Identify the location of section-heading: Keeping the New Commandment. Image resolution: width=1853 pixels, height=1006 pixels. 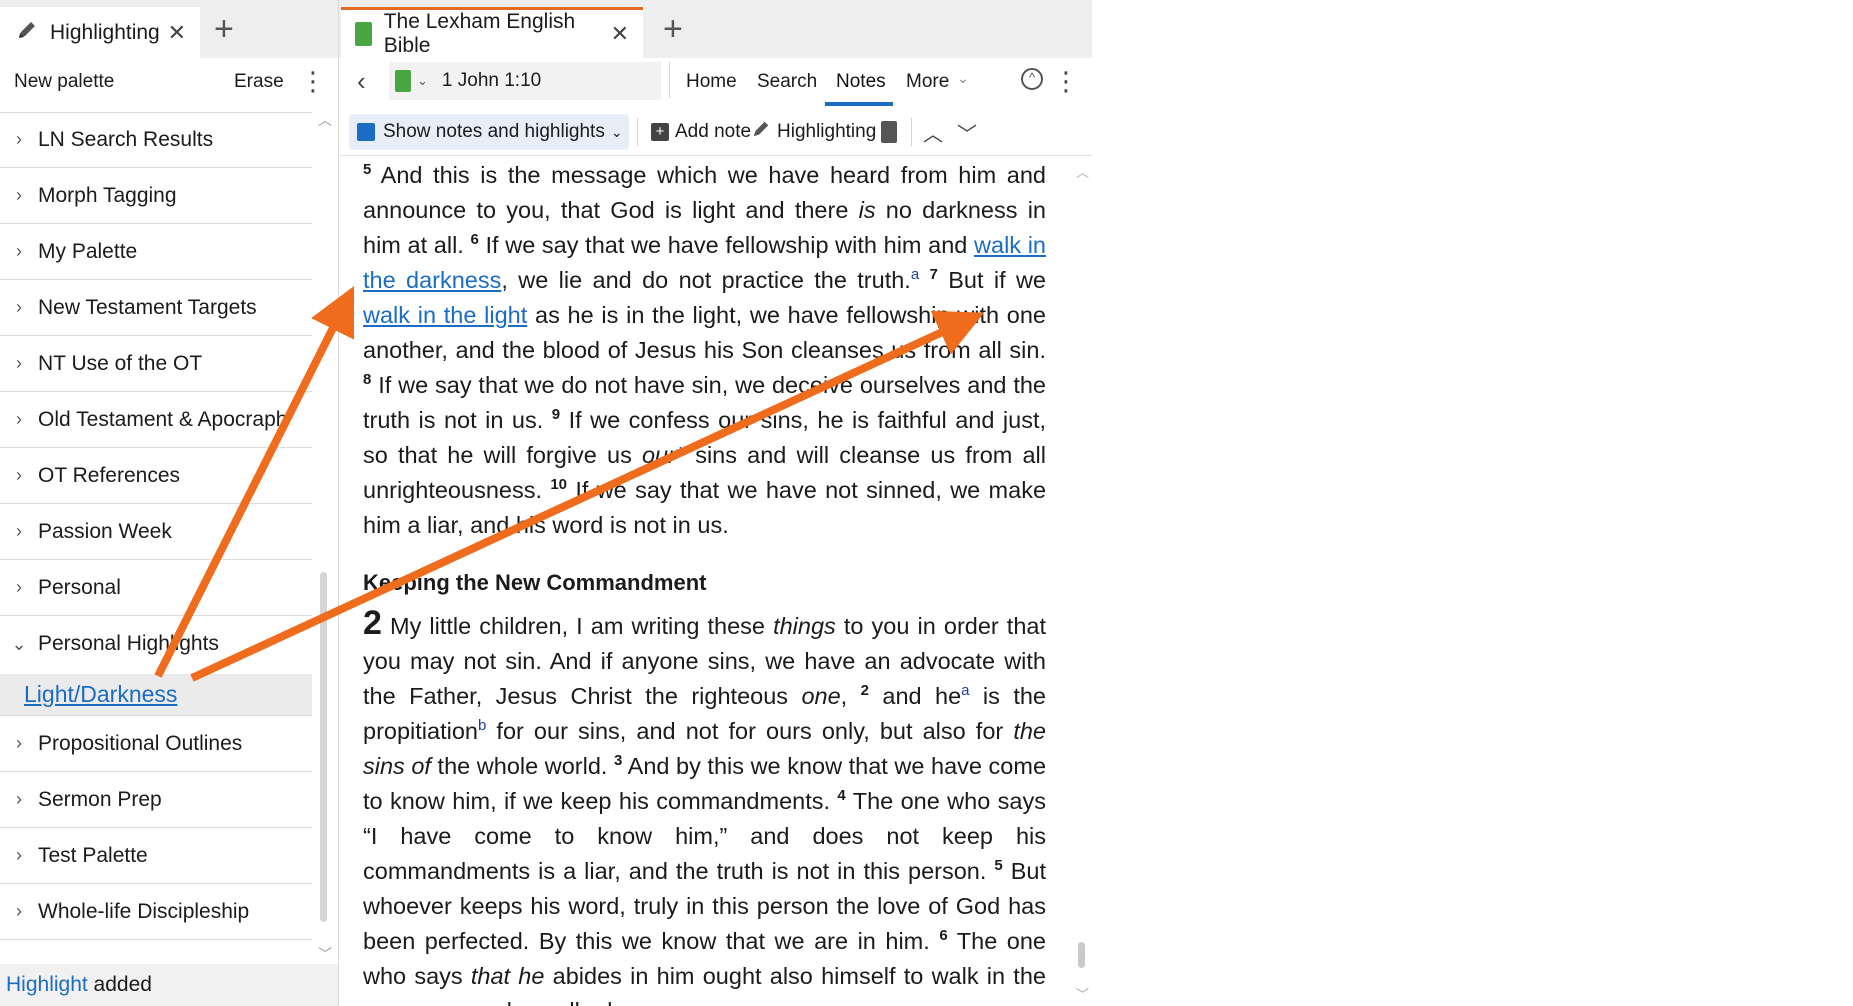
(535, 582).